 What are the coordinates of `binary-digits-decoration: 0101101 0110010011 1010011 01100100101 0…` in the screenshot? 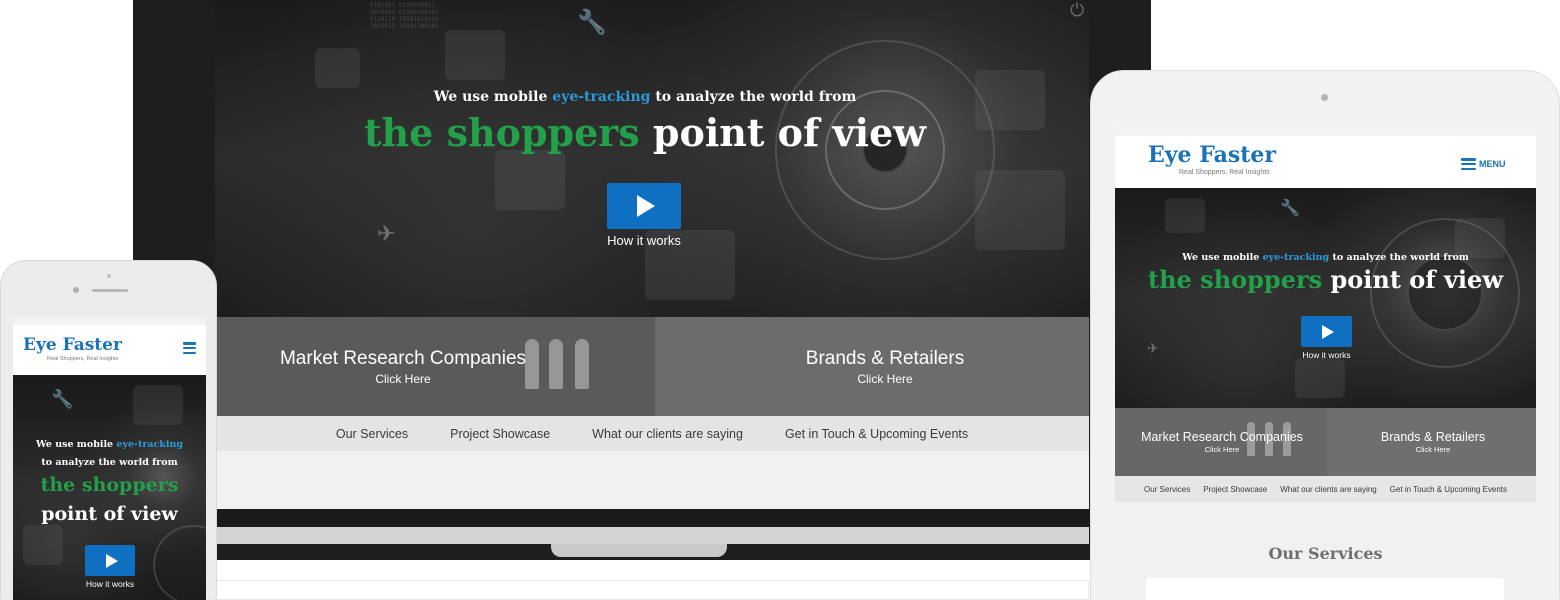 It's located at (404, 16).